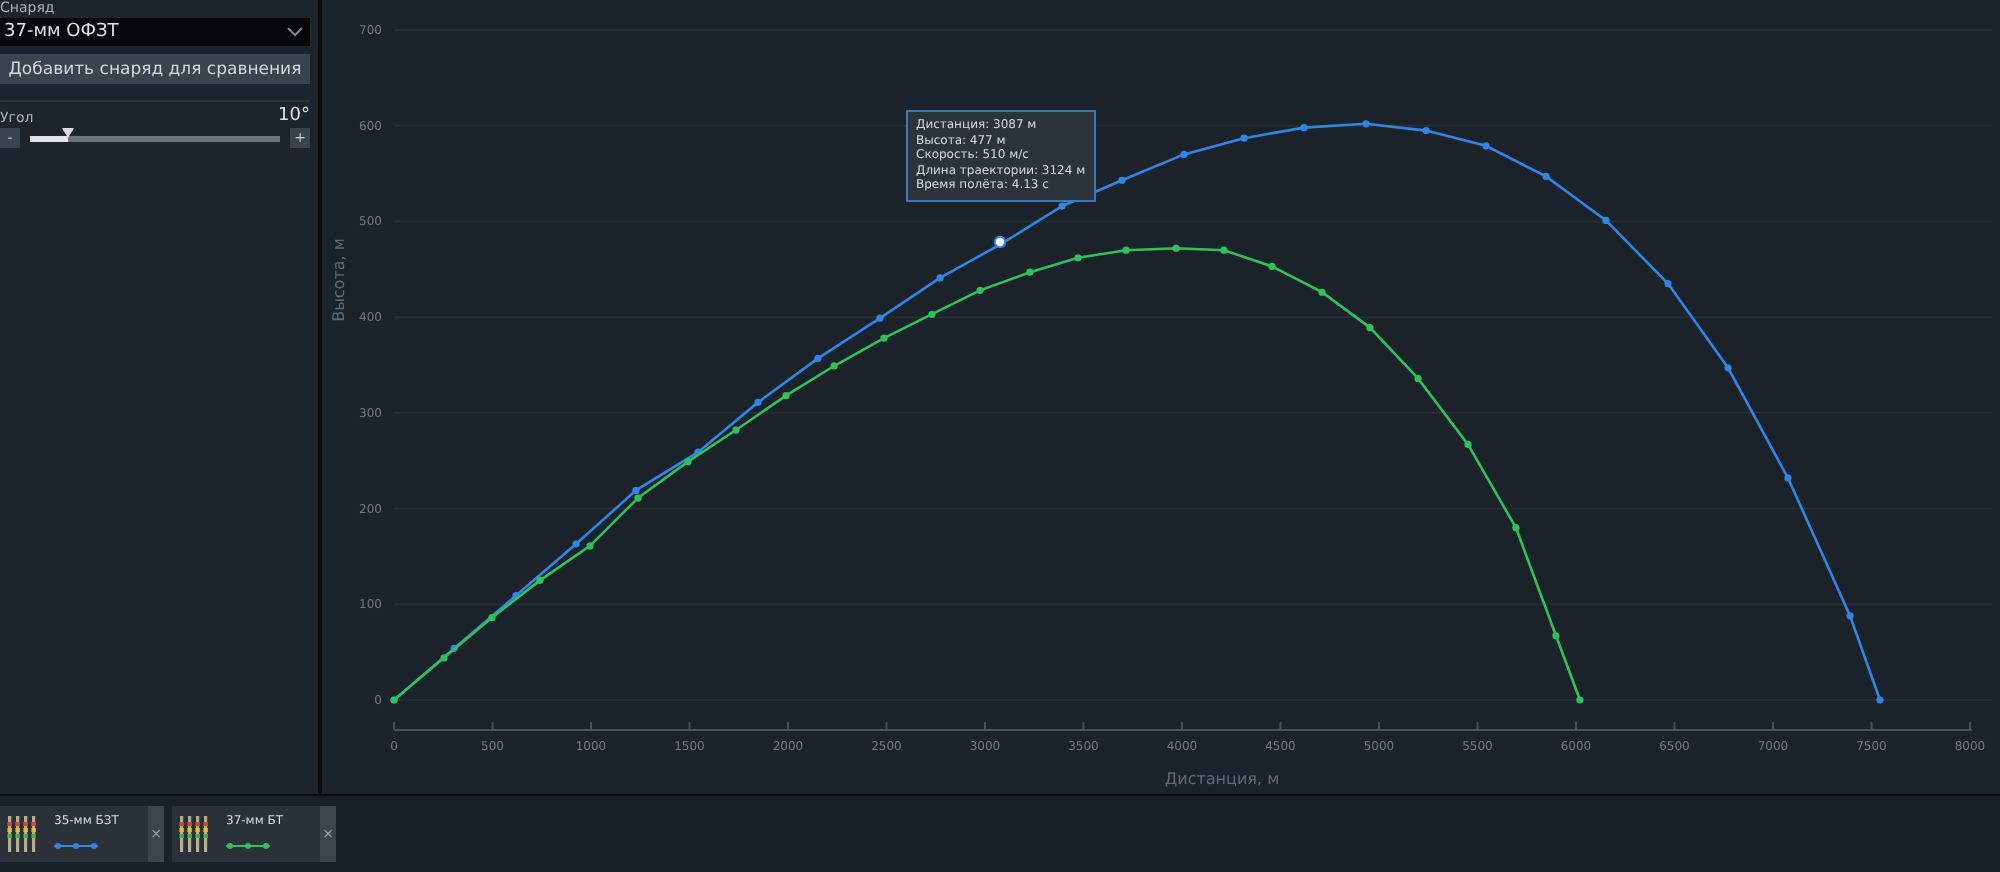 This screenshot has width=2000, height=872. I want to click on add-shell-button: Добавить снаряд для сравнения, so click(155, 69).